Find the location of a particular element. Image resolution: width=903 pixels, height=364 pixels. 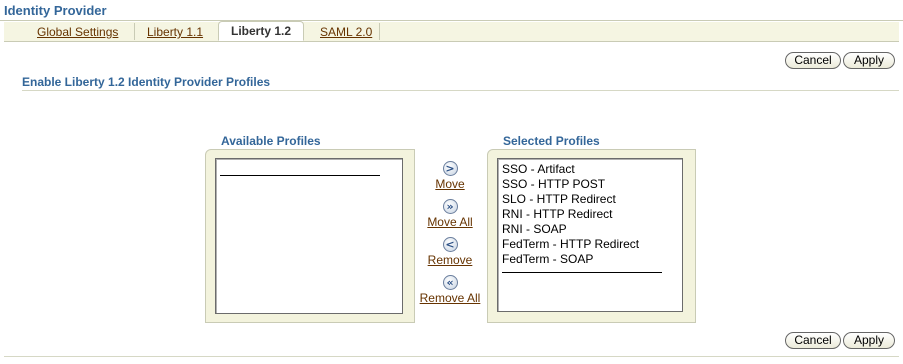

list-item: FedTerm - HTTP Redirect is located at coordinates (590, 244).